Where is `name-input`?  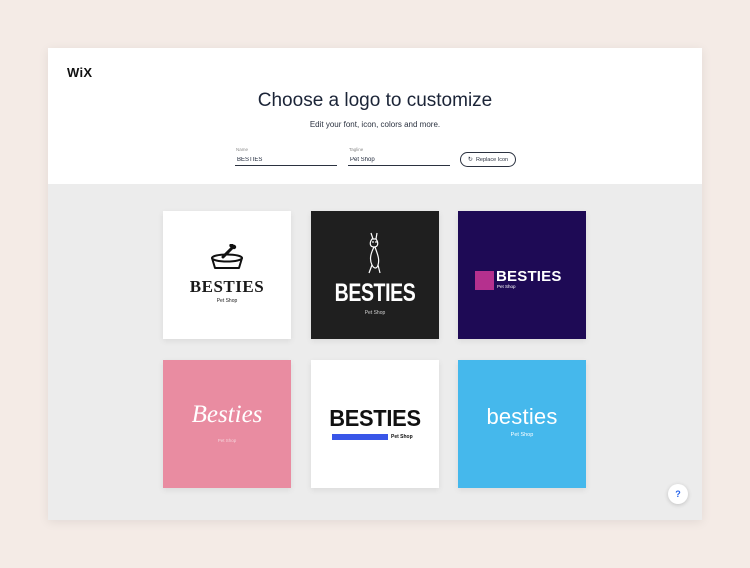 name-input is located at coordinates (286, 160).